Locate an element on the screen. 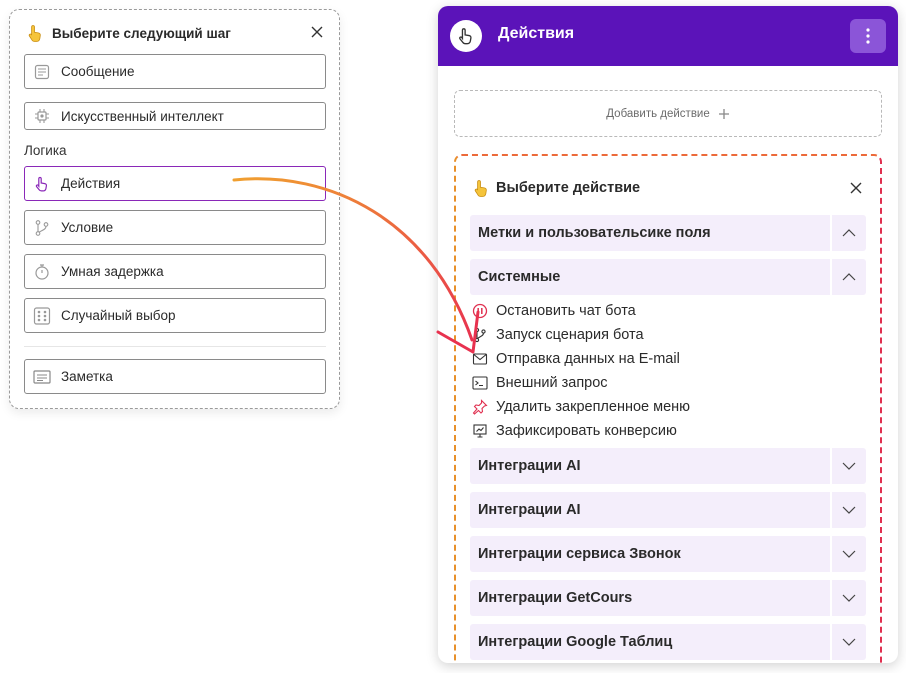  actions-node-header: Действия is located at coordinates (668, 36).